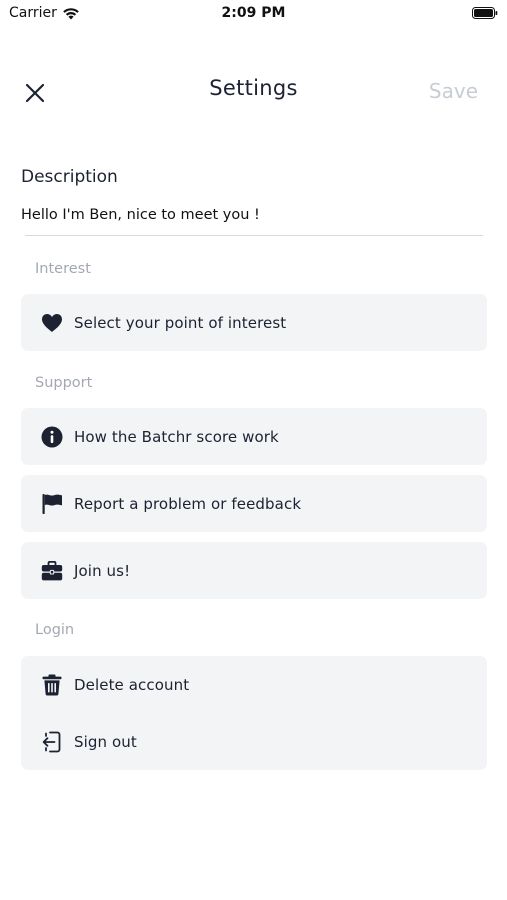 The width and height of the screenshot is (507, 900). I want to click on flag-icon, so click(52, 504).